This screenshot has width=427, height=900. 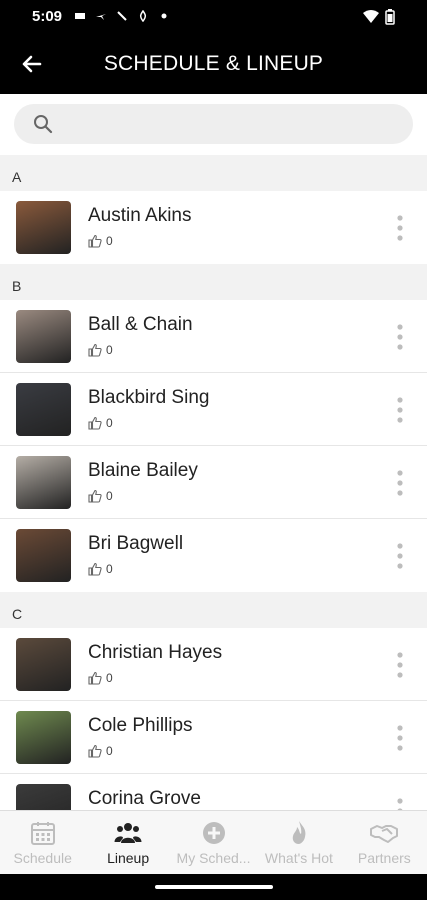 I want to click on nav-label: What's Hot, so click(x=298, y=858).